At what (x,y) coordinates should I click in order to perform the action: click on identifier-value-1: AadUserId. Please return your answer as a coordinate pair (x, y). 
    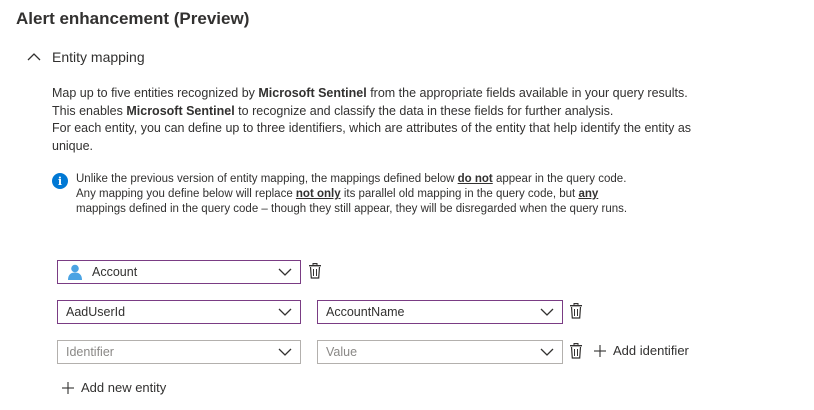
    Looking at the image, I should click on (96, 312).